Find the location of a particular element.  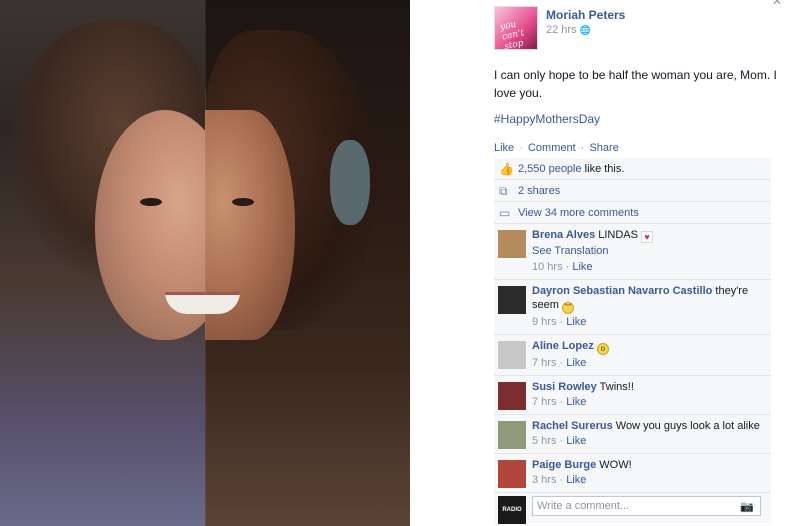

globe-icon: 🌐 is located at coordinates (585, 30).